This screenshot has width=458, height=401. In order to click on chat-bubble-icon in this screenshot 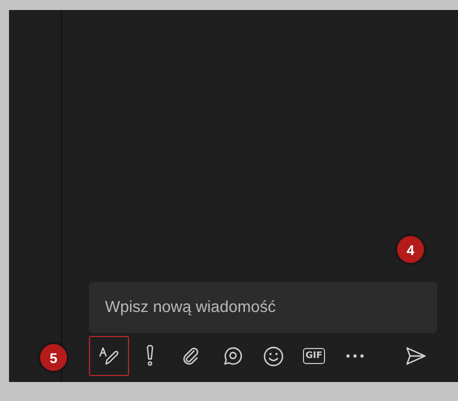, I will do `click(232, 356)`.